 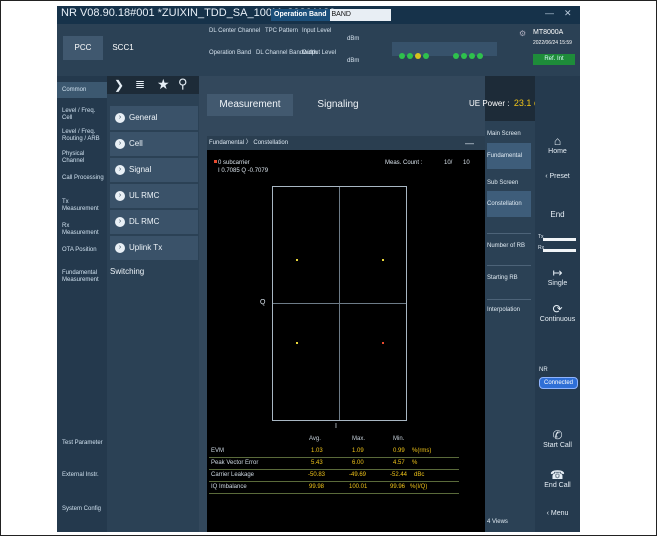 I want to click on output-level-unit: dBm, so click(x=353, y=61).